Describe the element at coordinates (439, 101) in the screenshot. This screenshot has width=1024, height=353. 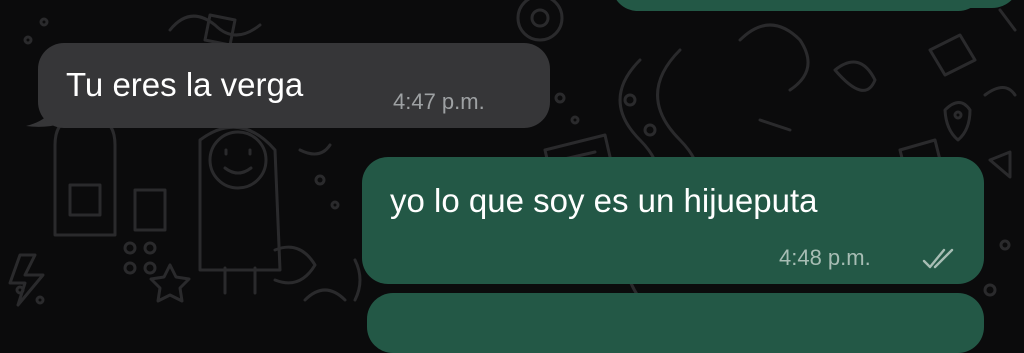
I see `message-timestamp: 4:47 p.m.` at that location.